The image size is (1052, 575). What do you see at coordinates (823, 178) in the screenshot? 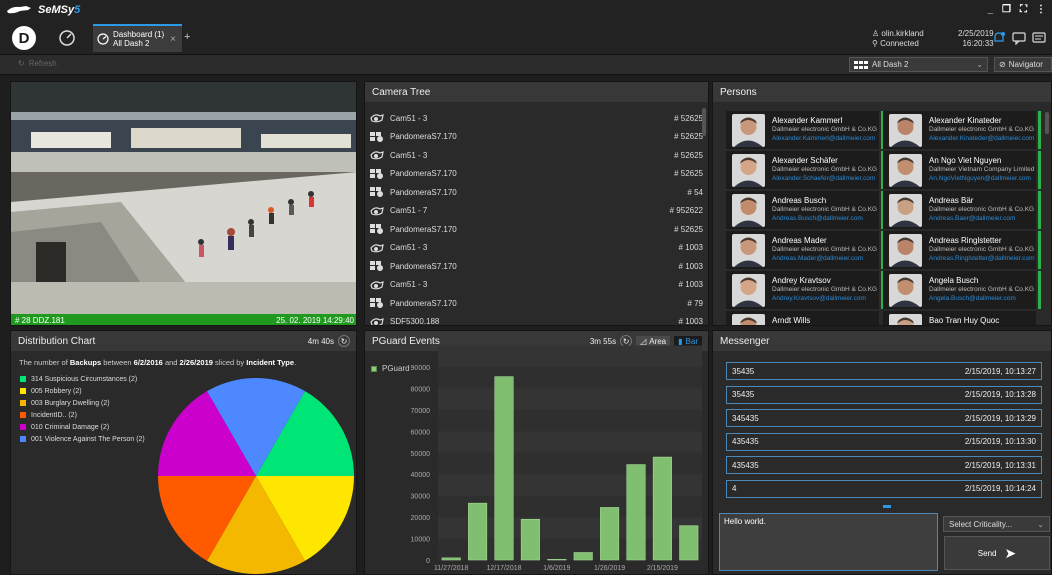
I see `person-email: Alexander.Schaefer@dallmeier.com` at bounding box center [823, 178].